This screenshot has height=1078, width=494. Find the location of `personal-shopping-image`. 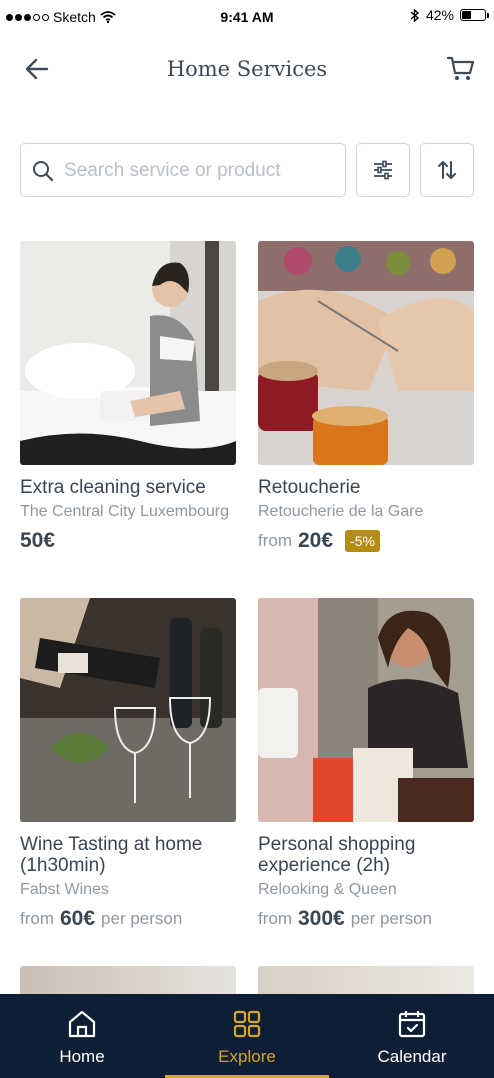

personal-shopping-image is located at coordinates (366, 710).